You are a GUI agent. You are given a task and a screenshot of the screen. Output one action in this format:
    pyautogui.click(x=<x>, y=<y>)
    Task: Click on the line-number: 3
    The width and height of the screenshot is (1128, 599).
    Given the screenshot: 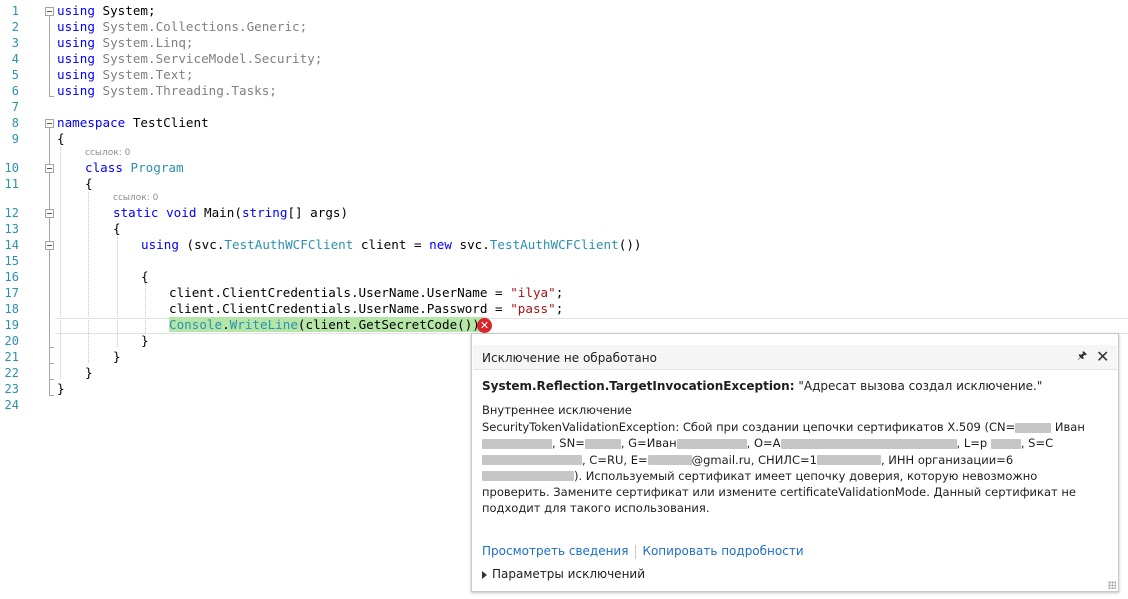 What is the action you would take?
    pyautogui.click(x=15, y=43)
    